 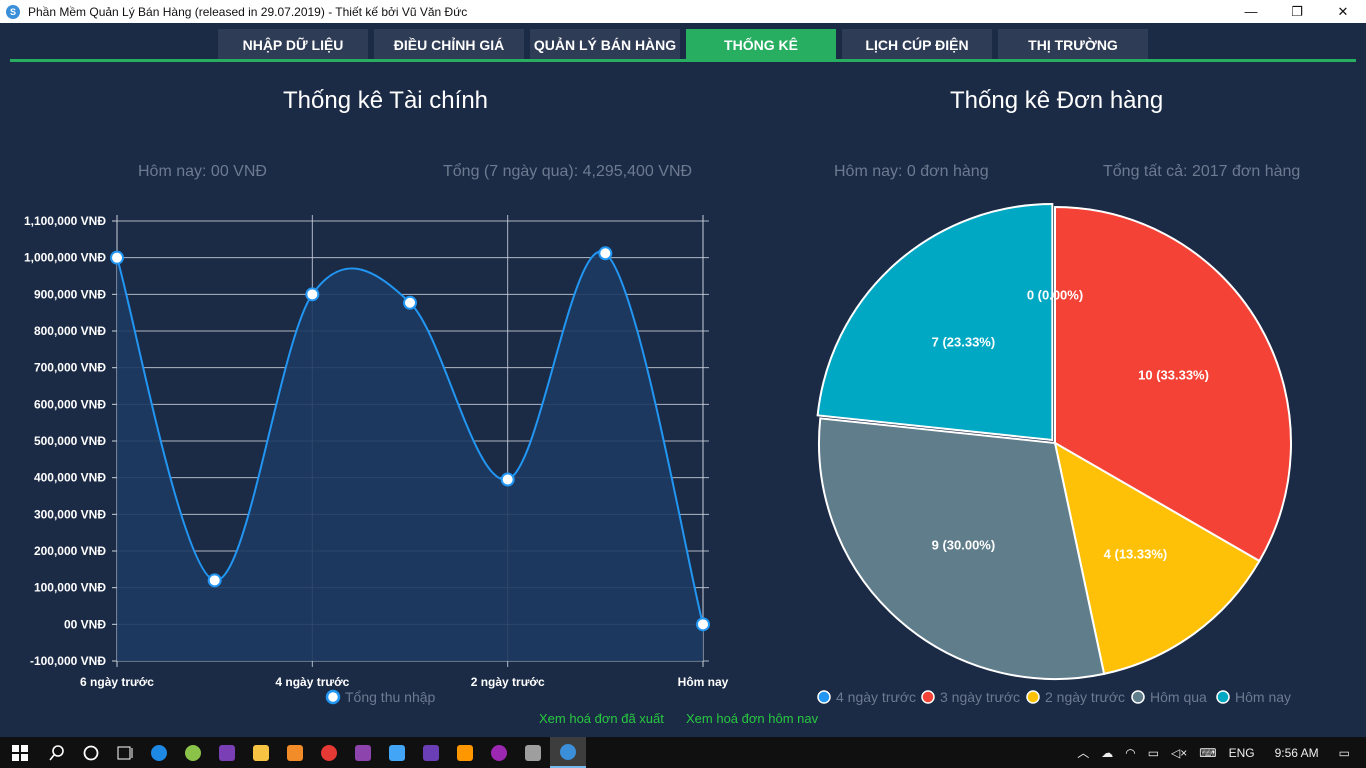 I want to click on app-purple-icon, so click(x=499, y=752).